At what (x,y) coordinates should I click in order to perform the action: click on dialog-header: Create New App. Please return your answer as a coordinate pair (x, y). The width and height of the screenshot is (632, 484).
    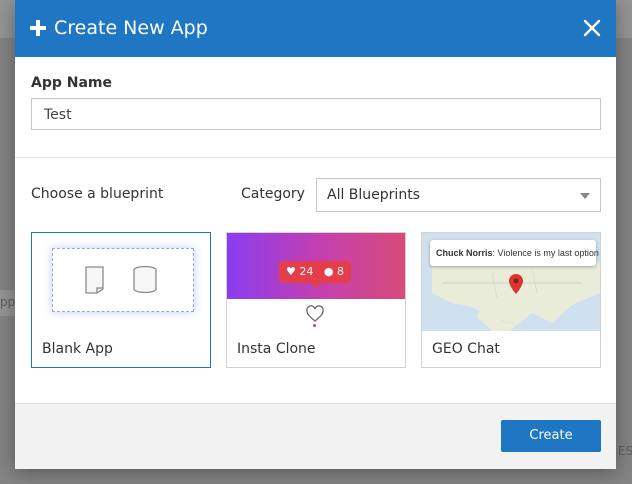
    Looking at the image, I should click on (315, 28).